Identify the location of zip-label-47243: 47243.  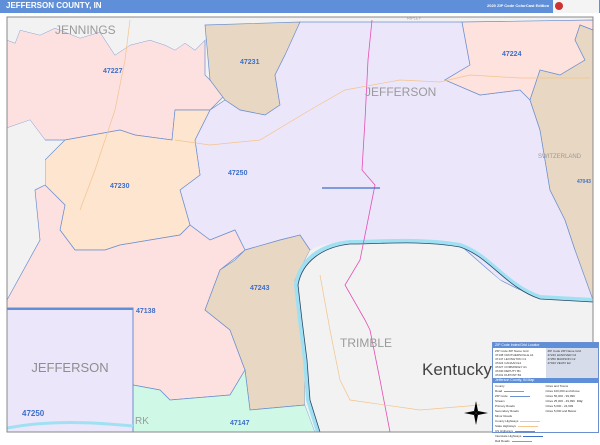
(260, 288).